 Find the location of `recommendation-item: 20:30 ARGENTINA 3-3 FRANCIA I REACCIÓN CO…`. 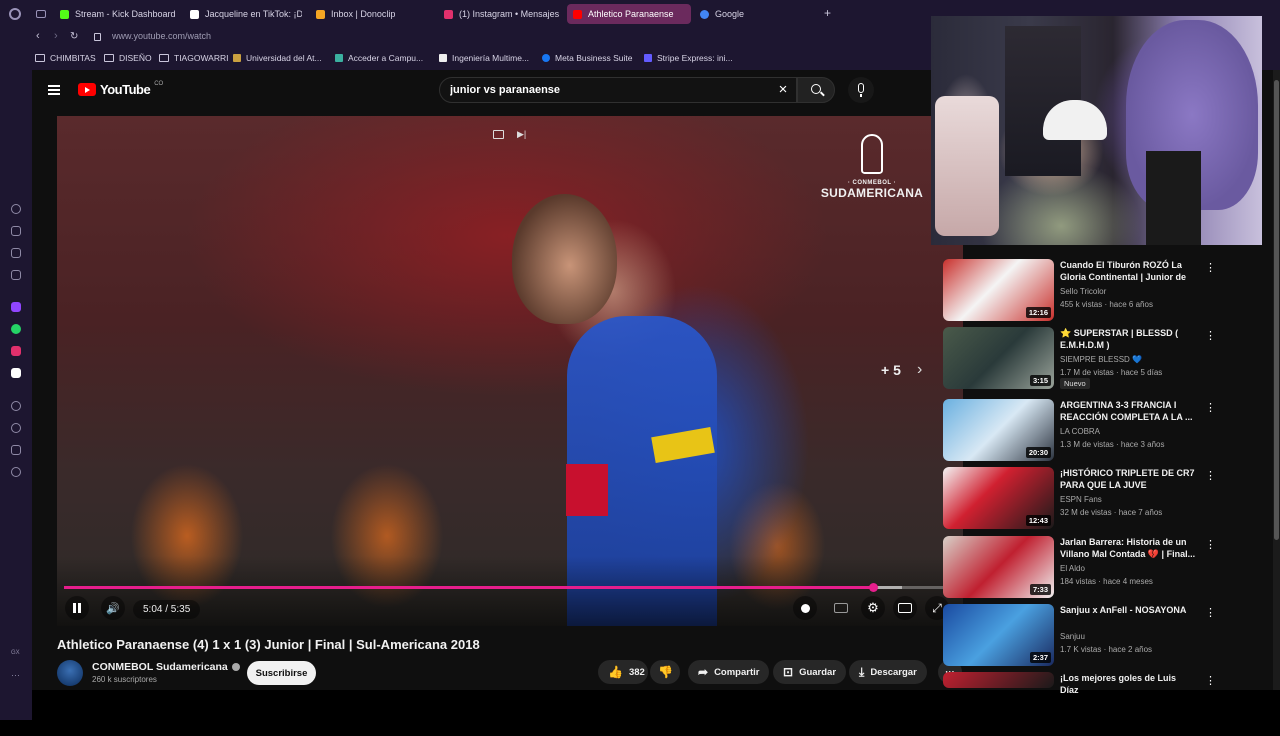

recommendation-item: 20:30 ARGENTINA 3-3 FRANCIA I REACCIÓN CO… is located at coordinates (1079, 431).